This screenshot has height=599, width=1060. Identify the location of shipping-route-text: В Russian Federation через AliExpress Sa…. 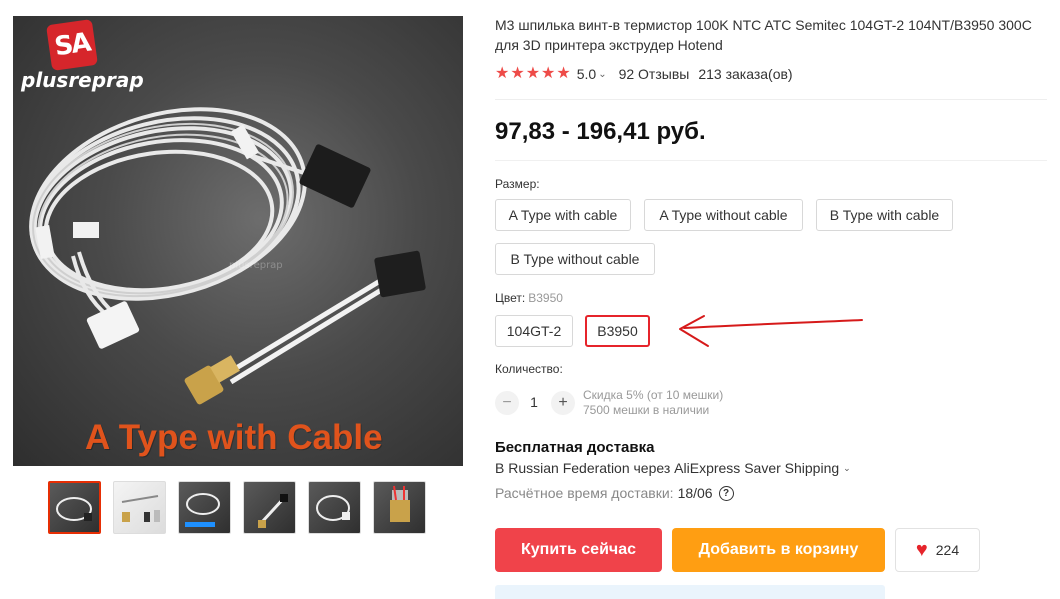
(667, 468).